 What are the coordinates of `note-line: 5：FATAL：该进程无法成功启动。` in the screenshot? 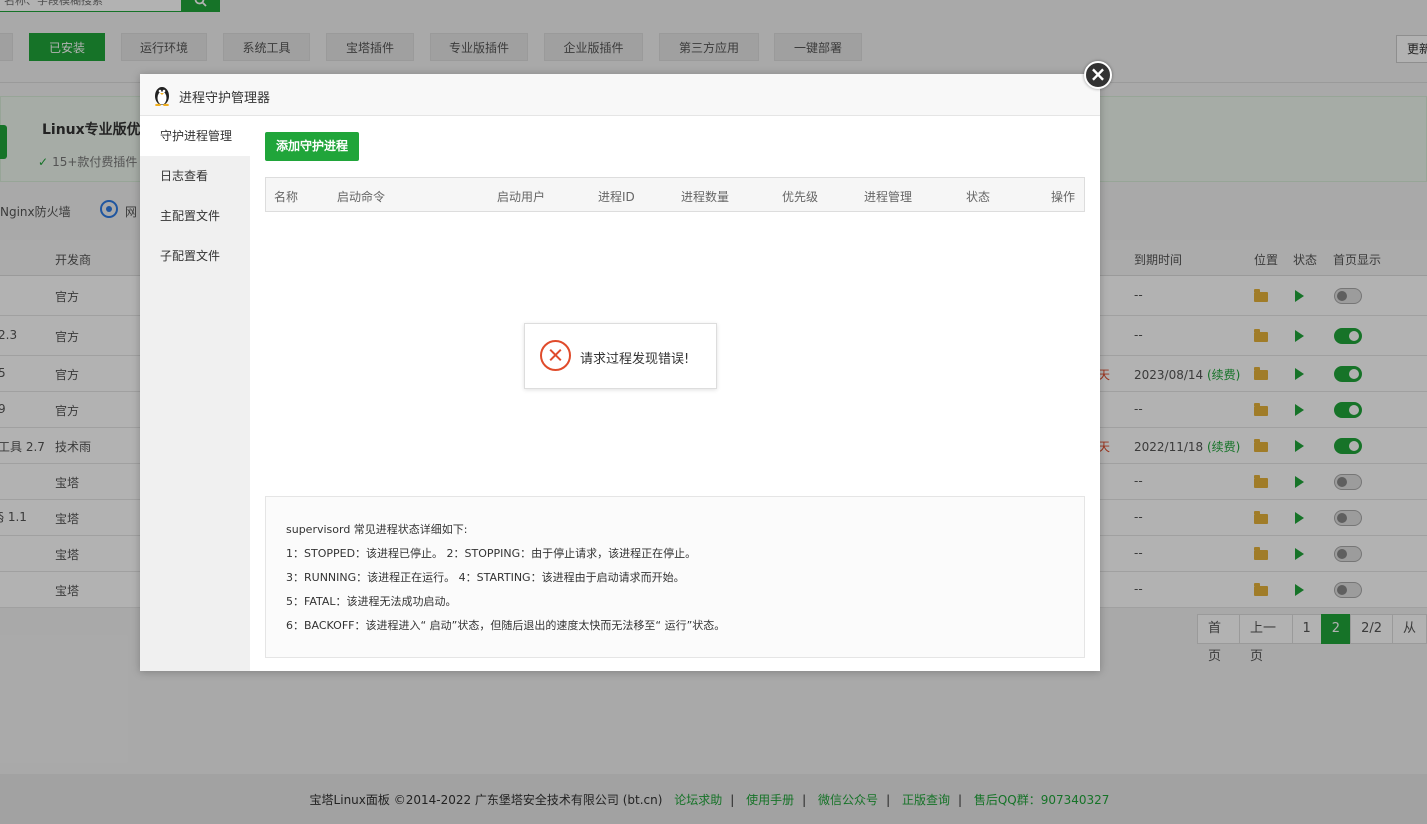 It's located at (371, 601).